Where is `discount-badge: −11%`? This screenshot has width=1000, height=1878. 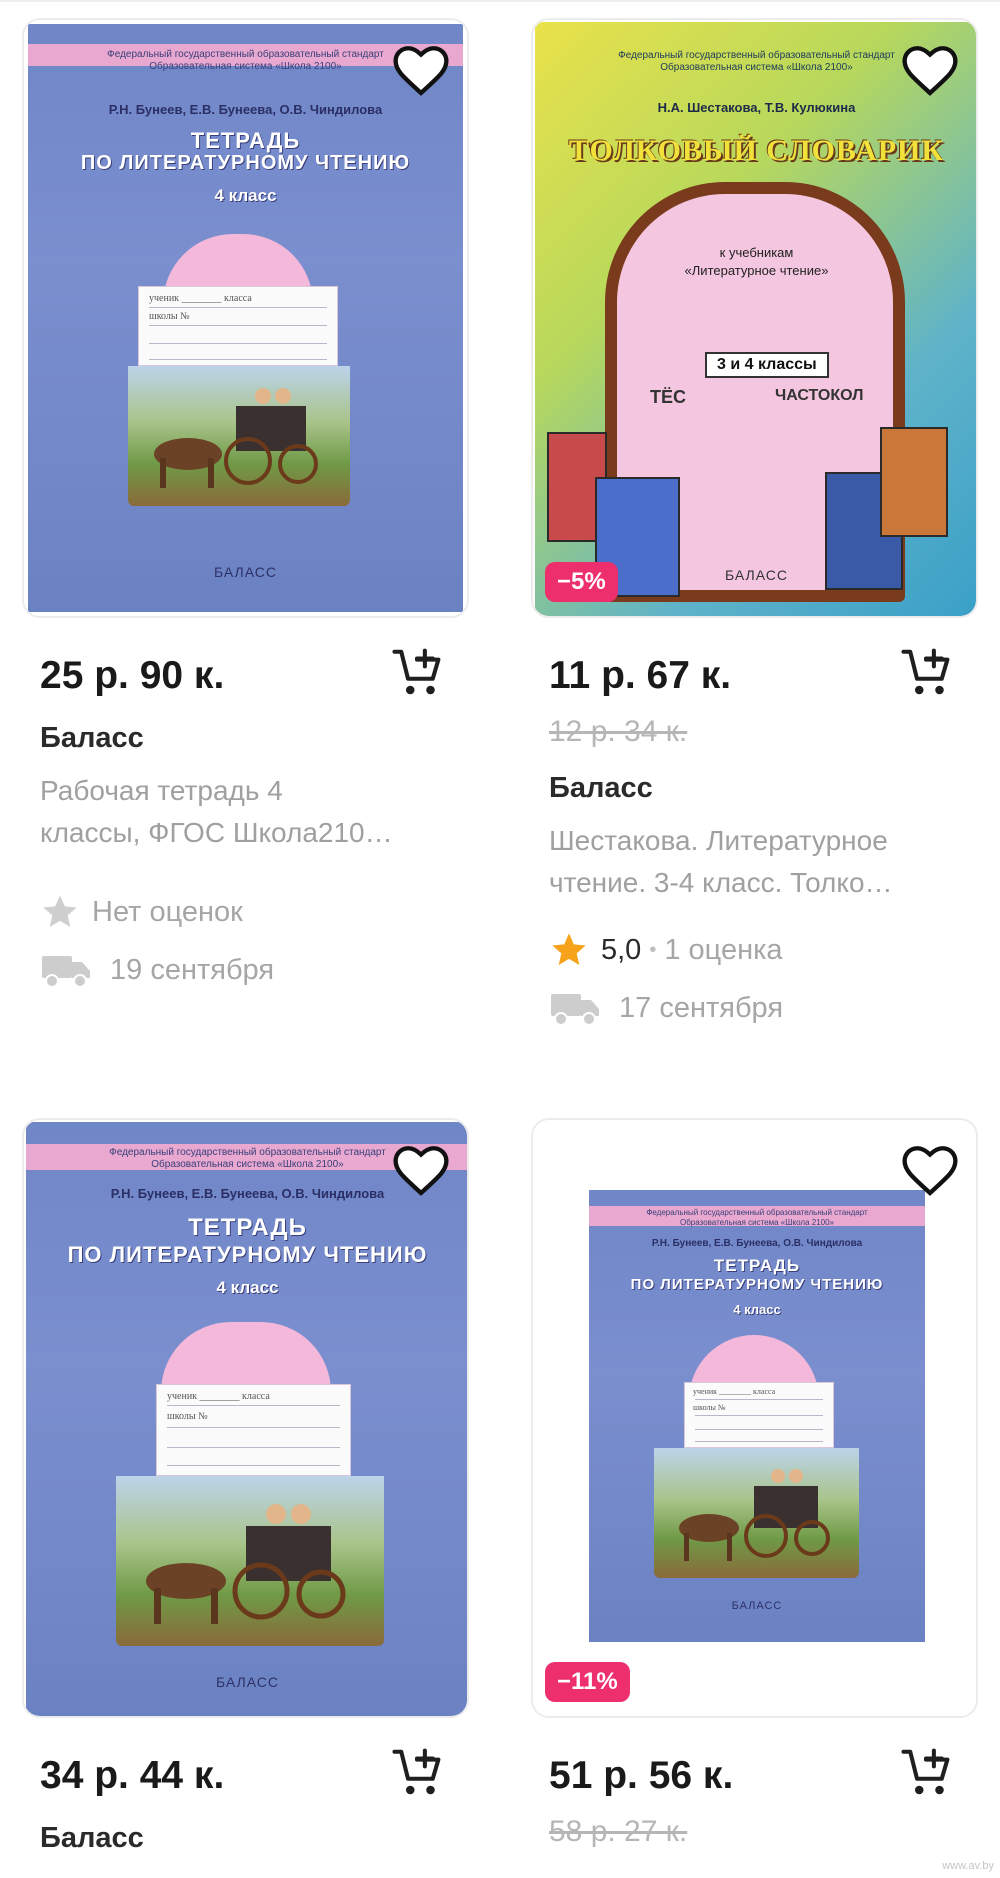
discount-badge: −11% is located at coordinates (587, 1682).